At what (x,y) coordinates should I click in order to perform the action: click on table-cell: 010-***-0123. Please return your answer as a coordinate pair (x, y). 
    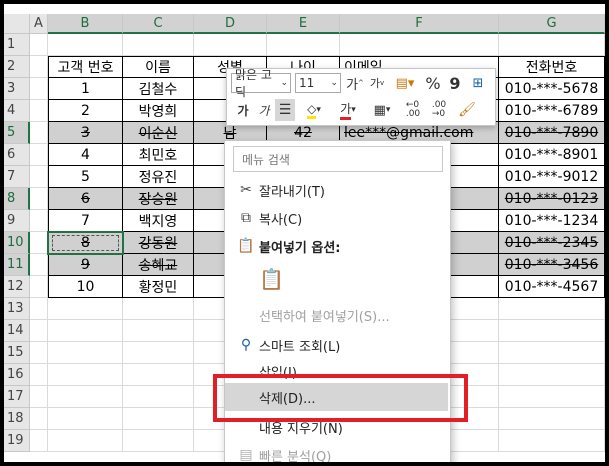
    Looking at the image, I should click on (552, 199).